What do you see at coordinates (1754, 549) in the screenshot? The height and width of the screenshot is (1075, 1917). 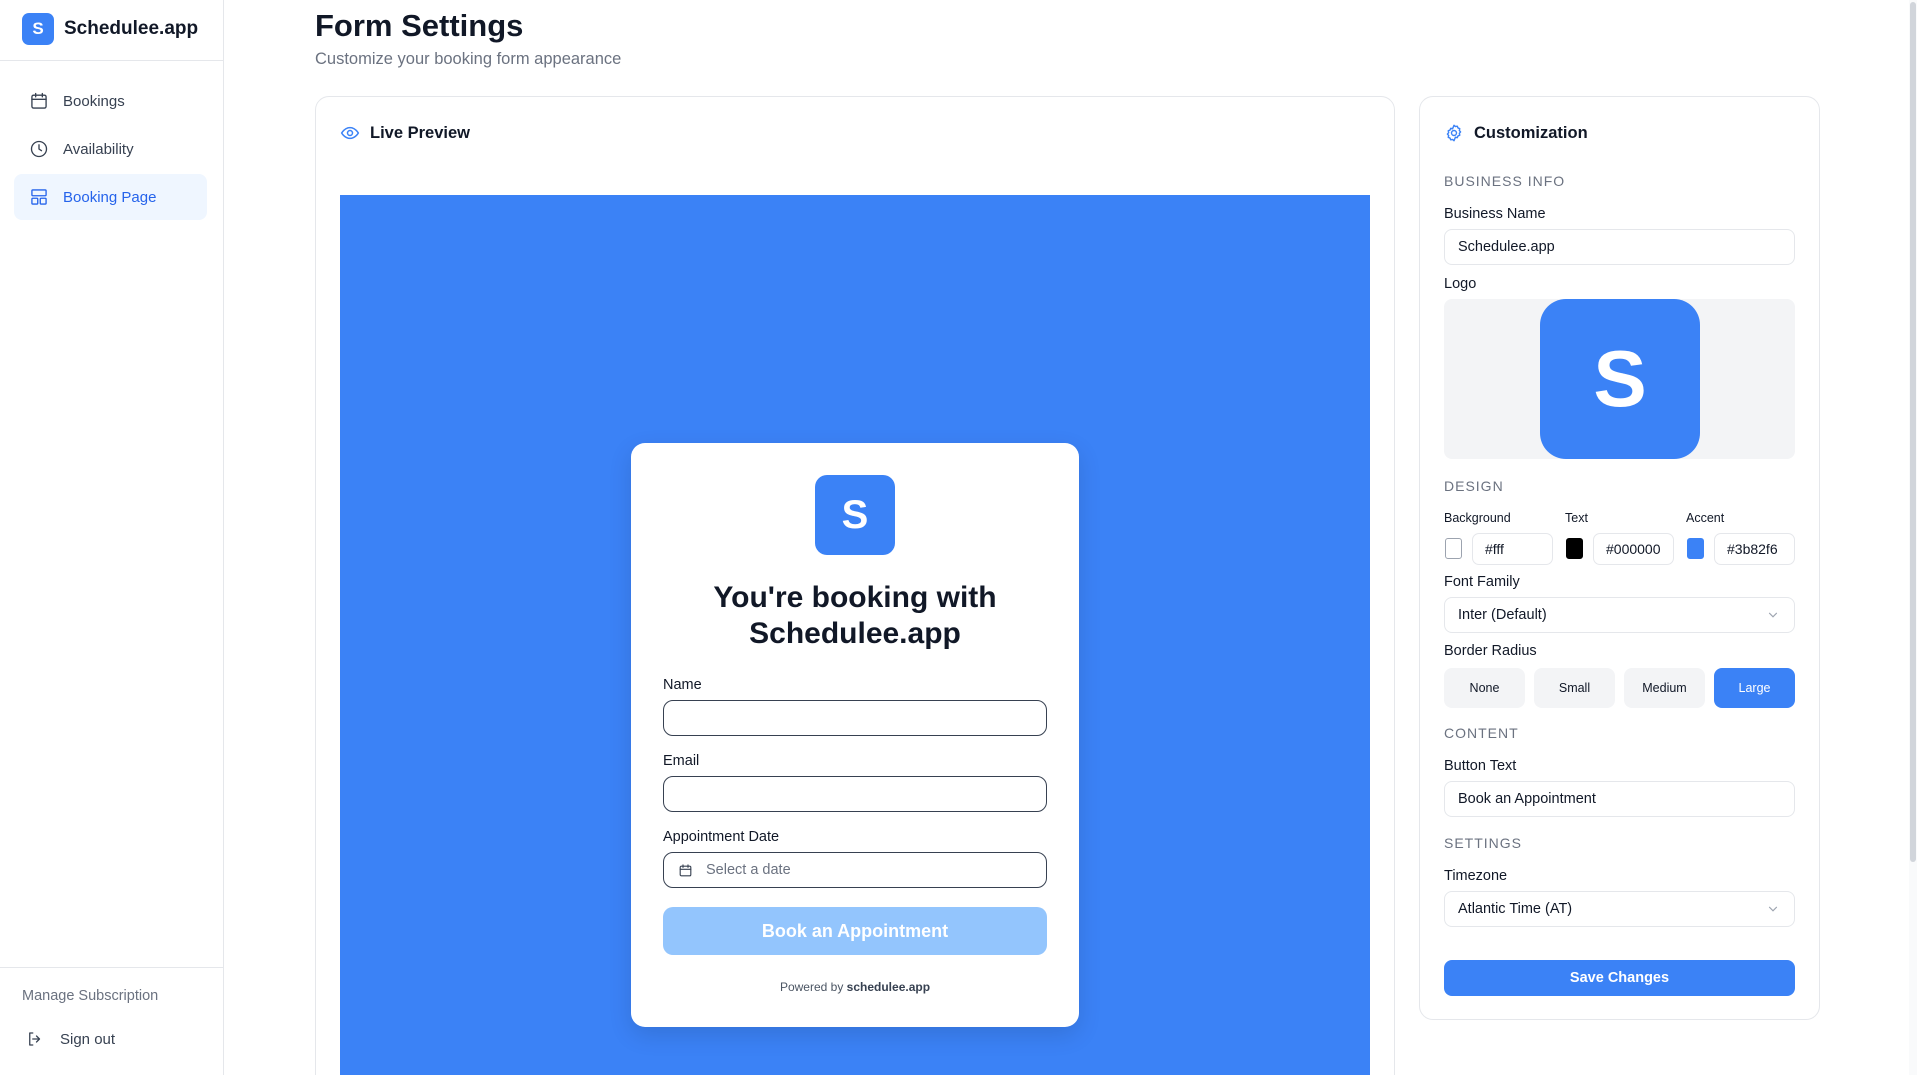 I see `accent-color-input: #3b82f6` at bounding box center [1754, 549].